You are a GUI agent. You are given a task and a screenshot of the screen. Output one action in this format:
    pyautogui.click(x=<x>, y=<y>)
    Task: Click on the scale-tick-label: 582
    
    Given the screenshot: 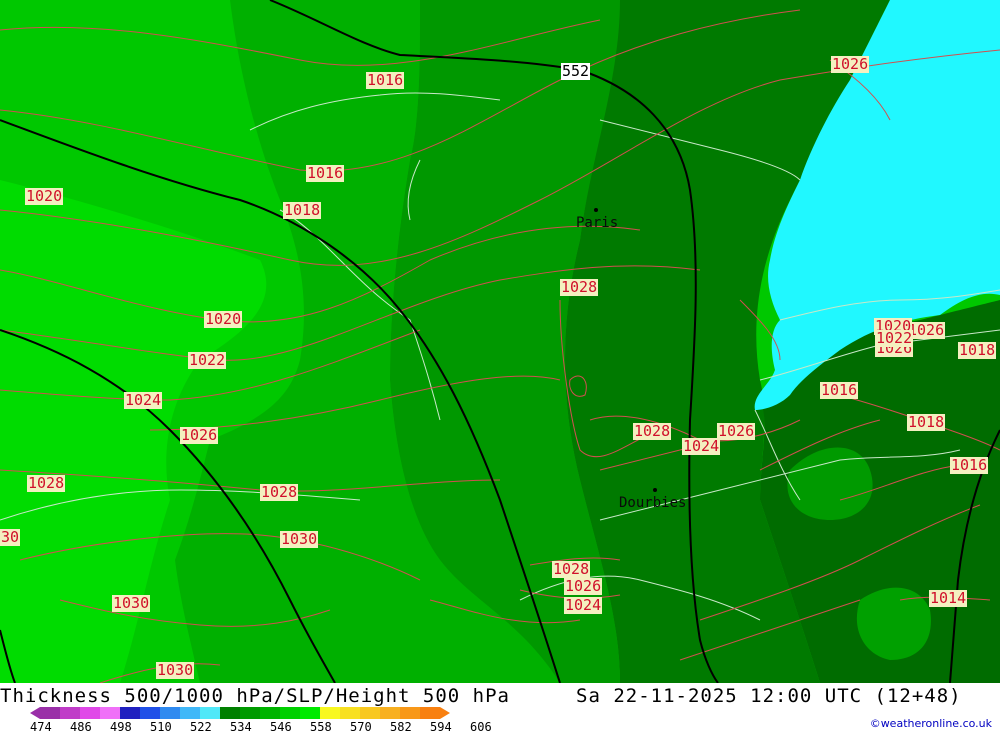 What is the action you would take?
    pyautogui.click(x=401, y=727)
    